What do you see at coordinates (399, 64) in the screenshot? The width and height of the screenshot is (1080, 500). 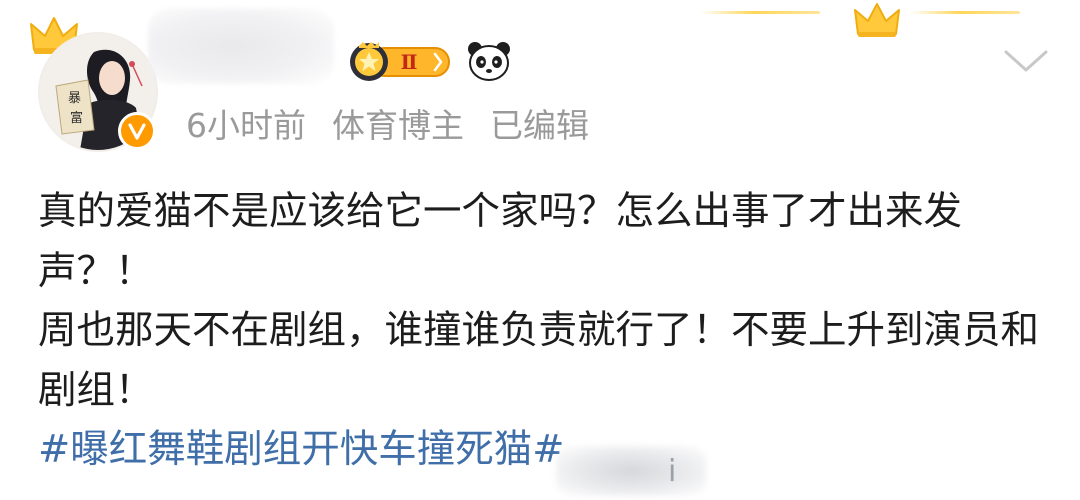 I see `level-badge-icon: Ⅱ` at bounding box center [399, 64].